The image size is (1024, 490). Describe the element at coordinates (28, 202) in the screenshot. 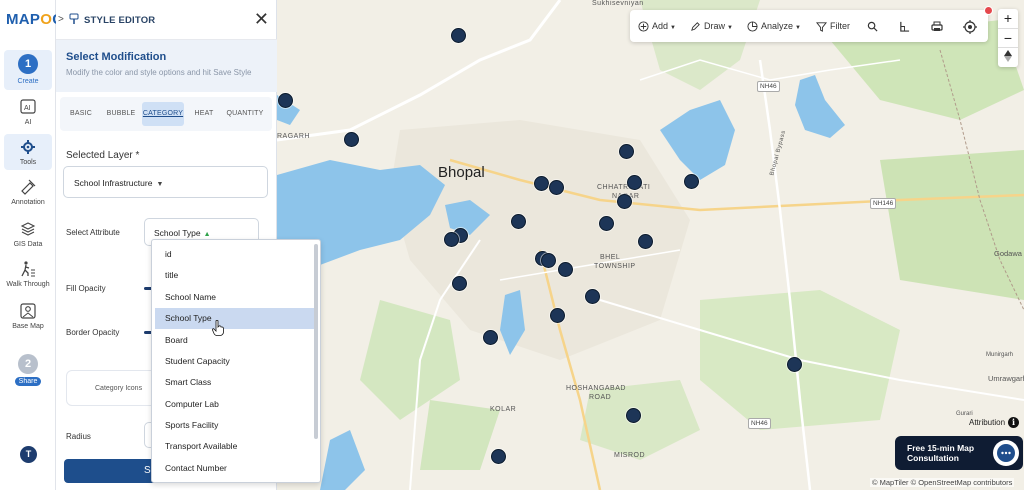

I see `rail-label: Annotation` at that location.